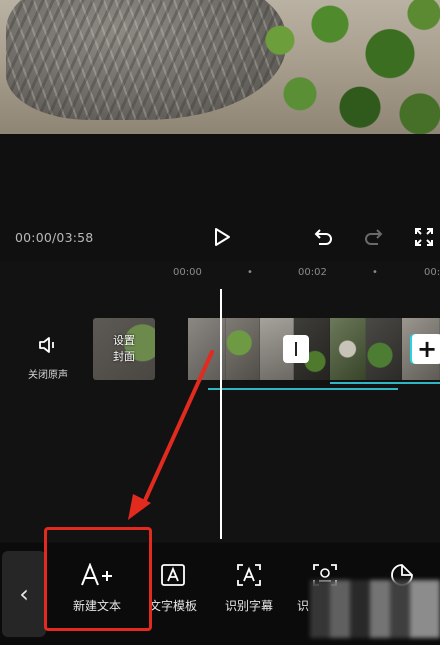 This screenshot has height=645, width=440. What do you see at coordinates (173, 575) in the screenshot?
I see `text-template-icon` at bounding box center [173, 575].